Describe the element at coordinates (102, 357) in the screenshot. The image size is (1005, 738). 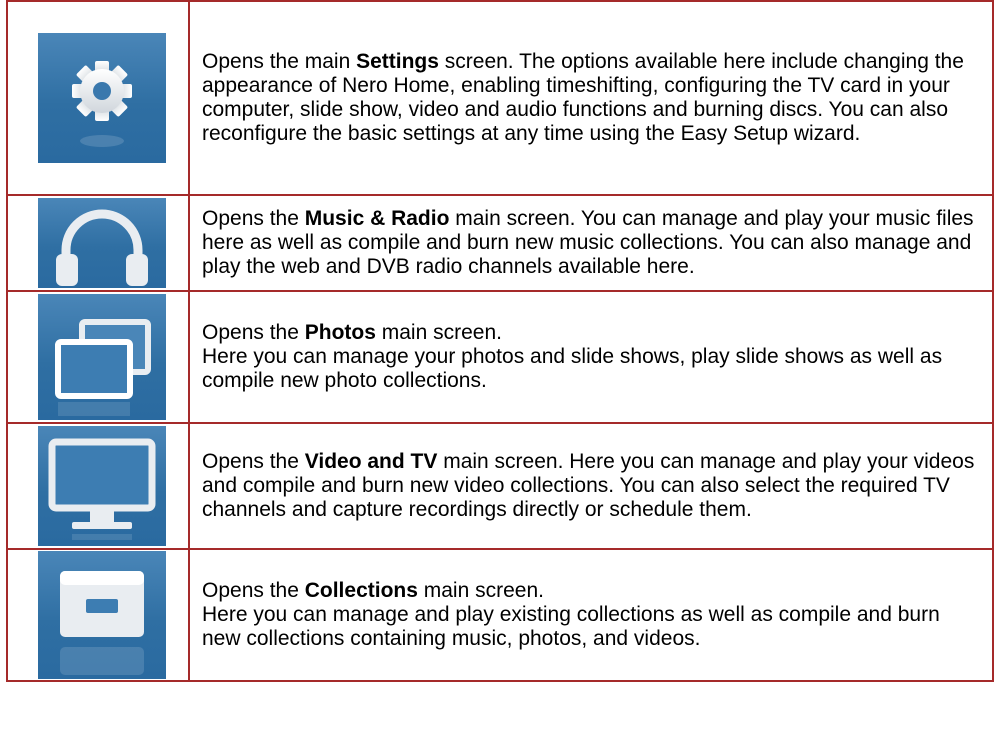
I see `photos-stack-icon` at that location.